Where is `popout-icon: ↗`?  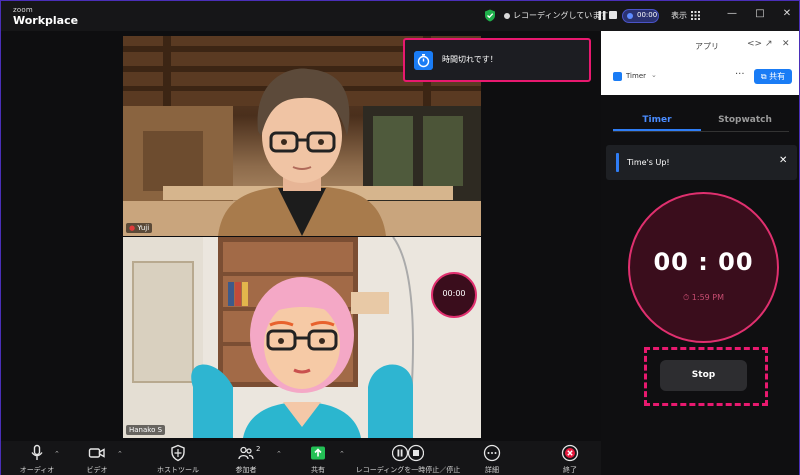
popout-icon: ↗ is located at coordinates (769, 44).